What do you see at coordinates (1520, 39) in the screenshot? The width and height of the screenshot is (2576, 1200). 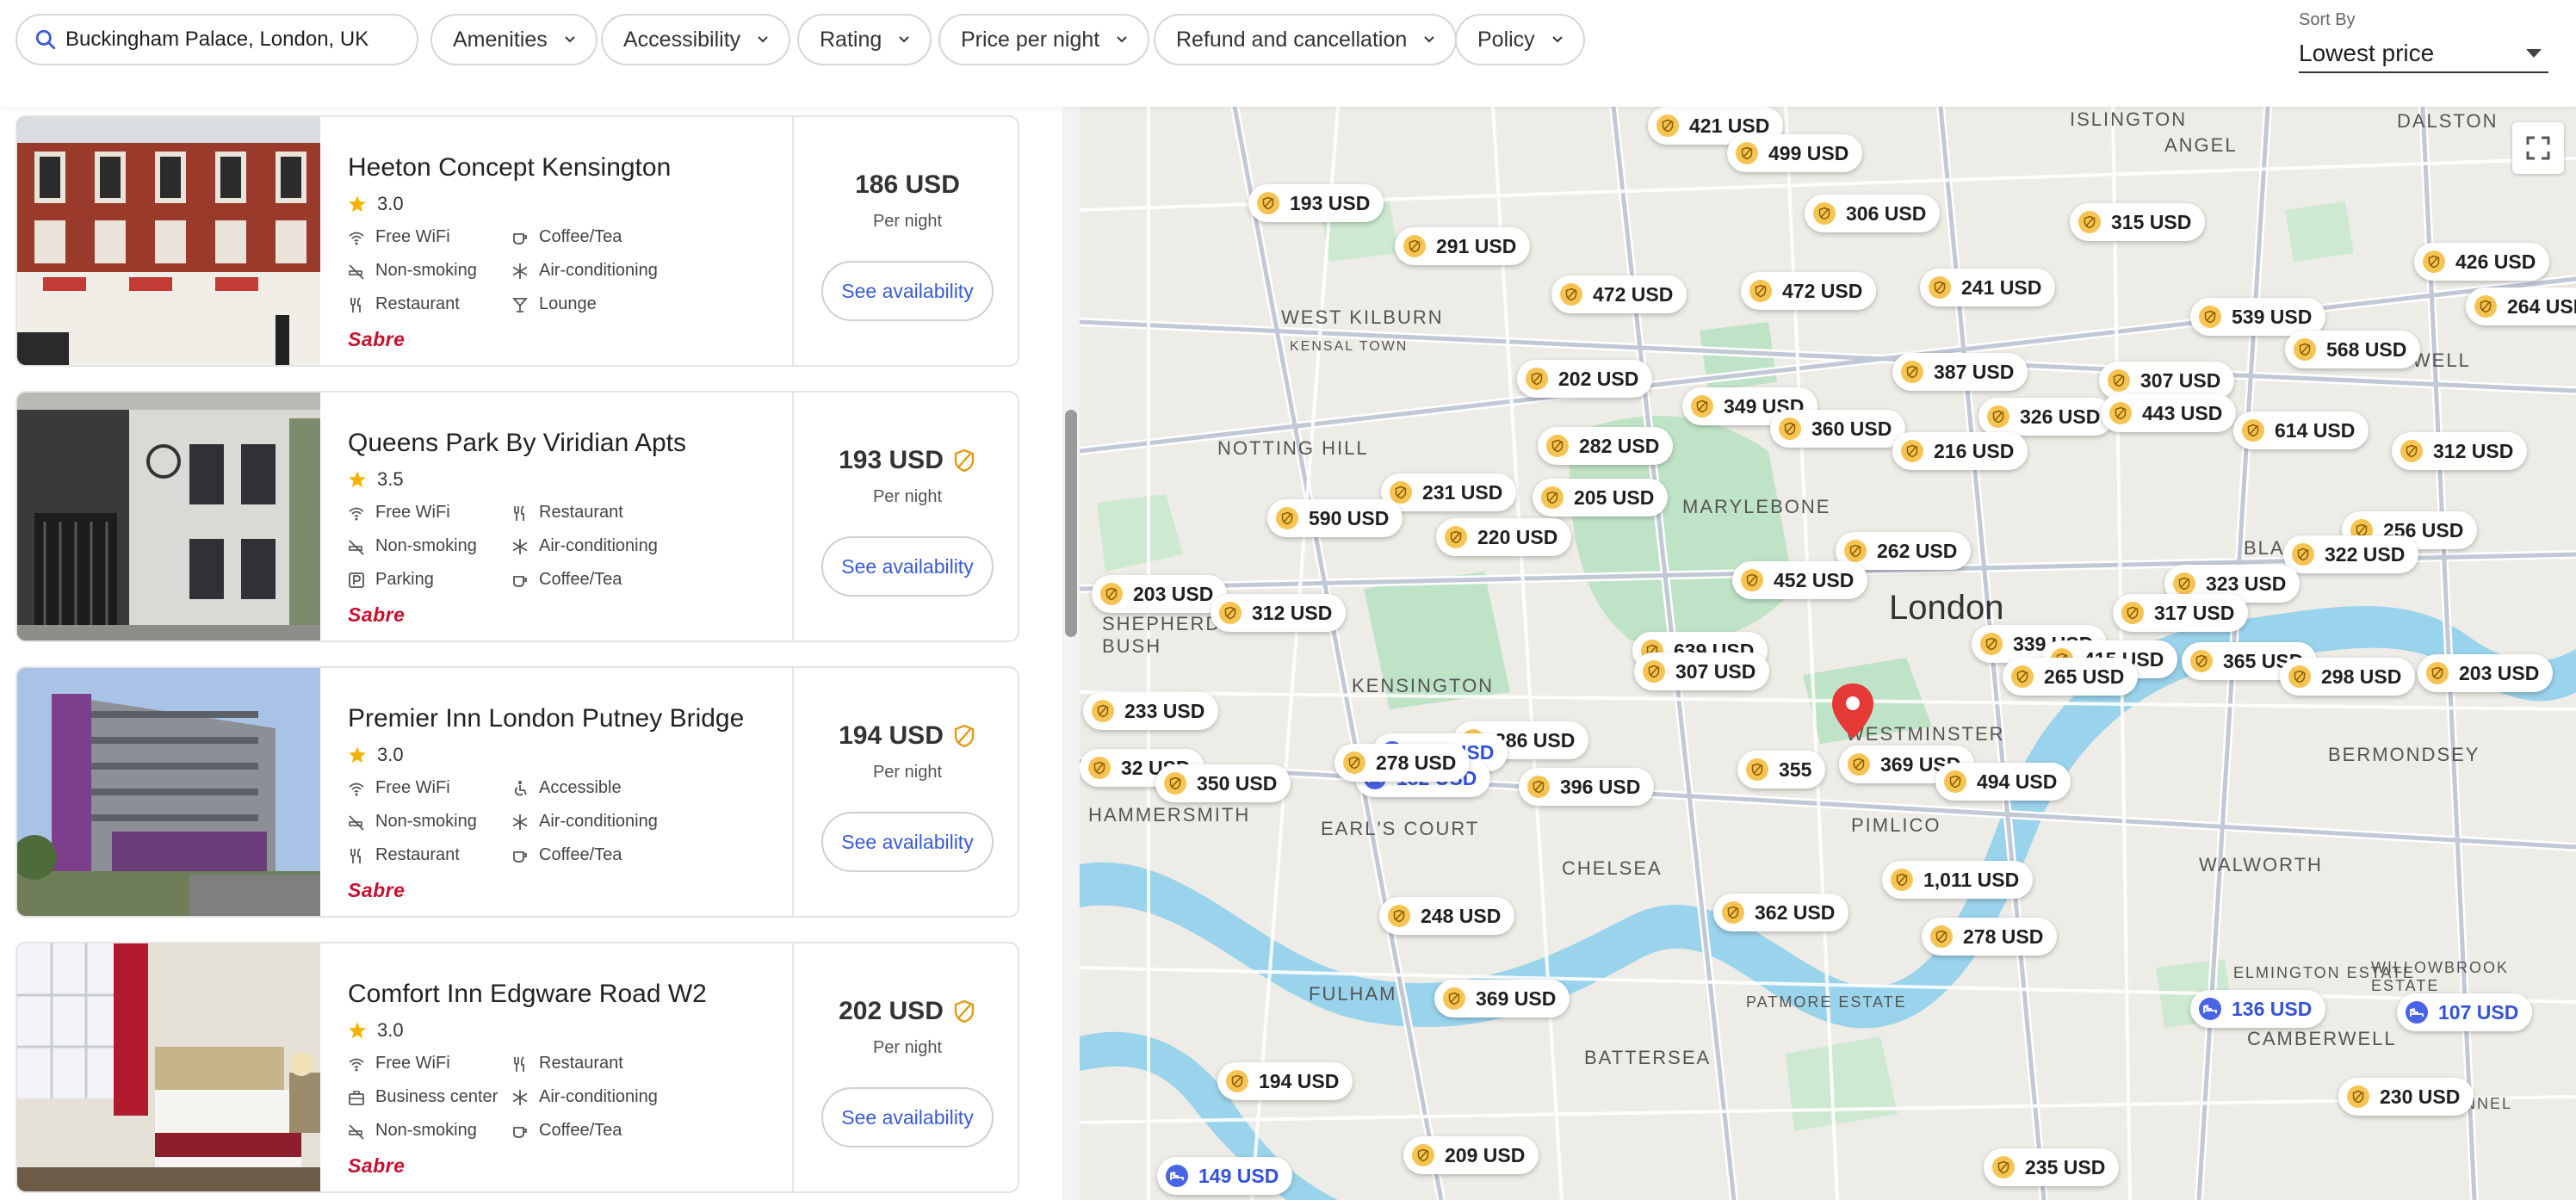 I see `filter-policy: Policy` at bounding box center [1520, 39].